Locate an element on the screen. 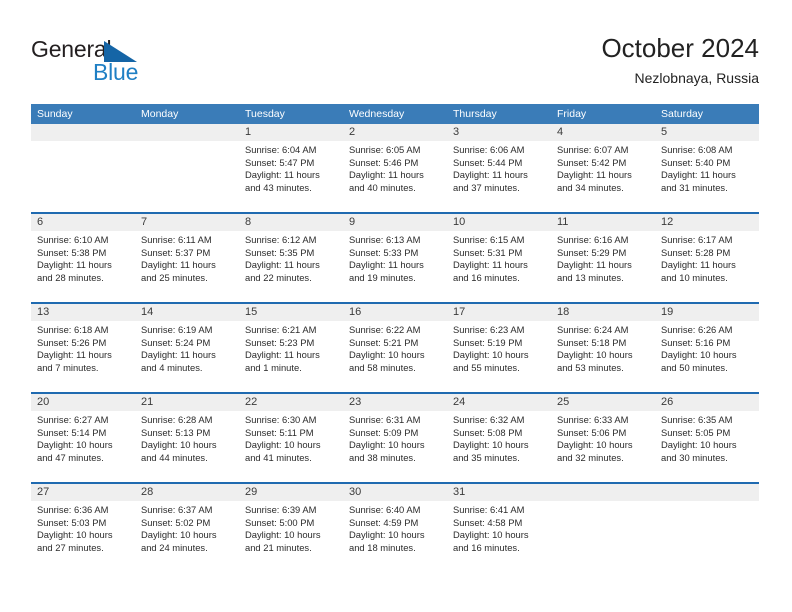 The width and height of the screenshot is (792, 612). sunrise-text: Sunrise: 6:31 AM is located at coordinates (385, 419).